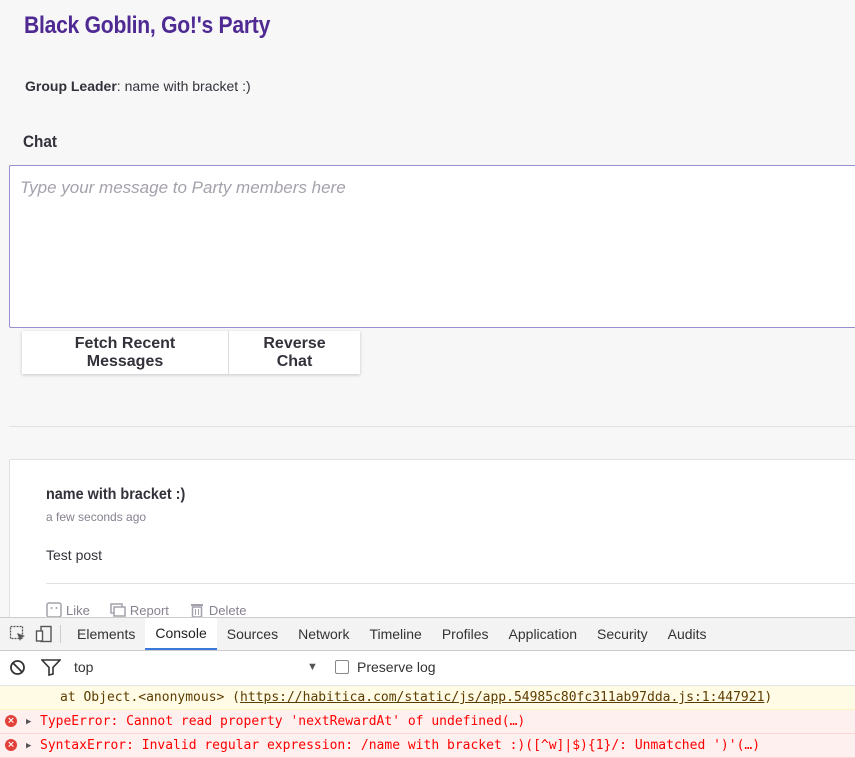 This screenshot has width=855, height=758. Describe the element at coordinates (432, 426) in the screenshot. I see `divider` at that location.